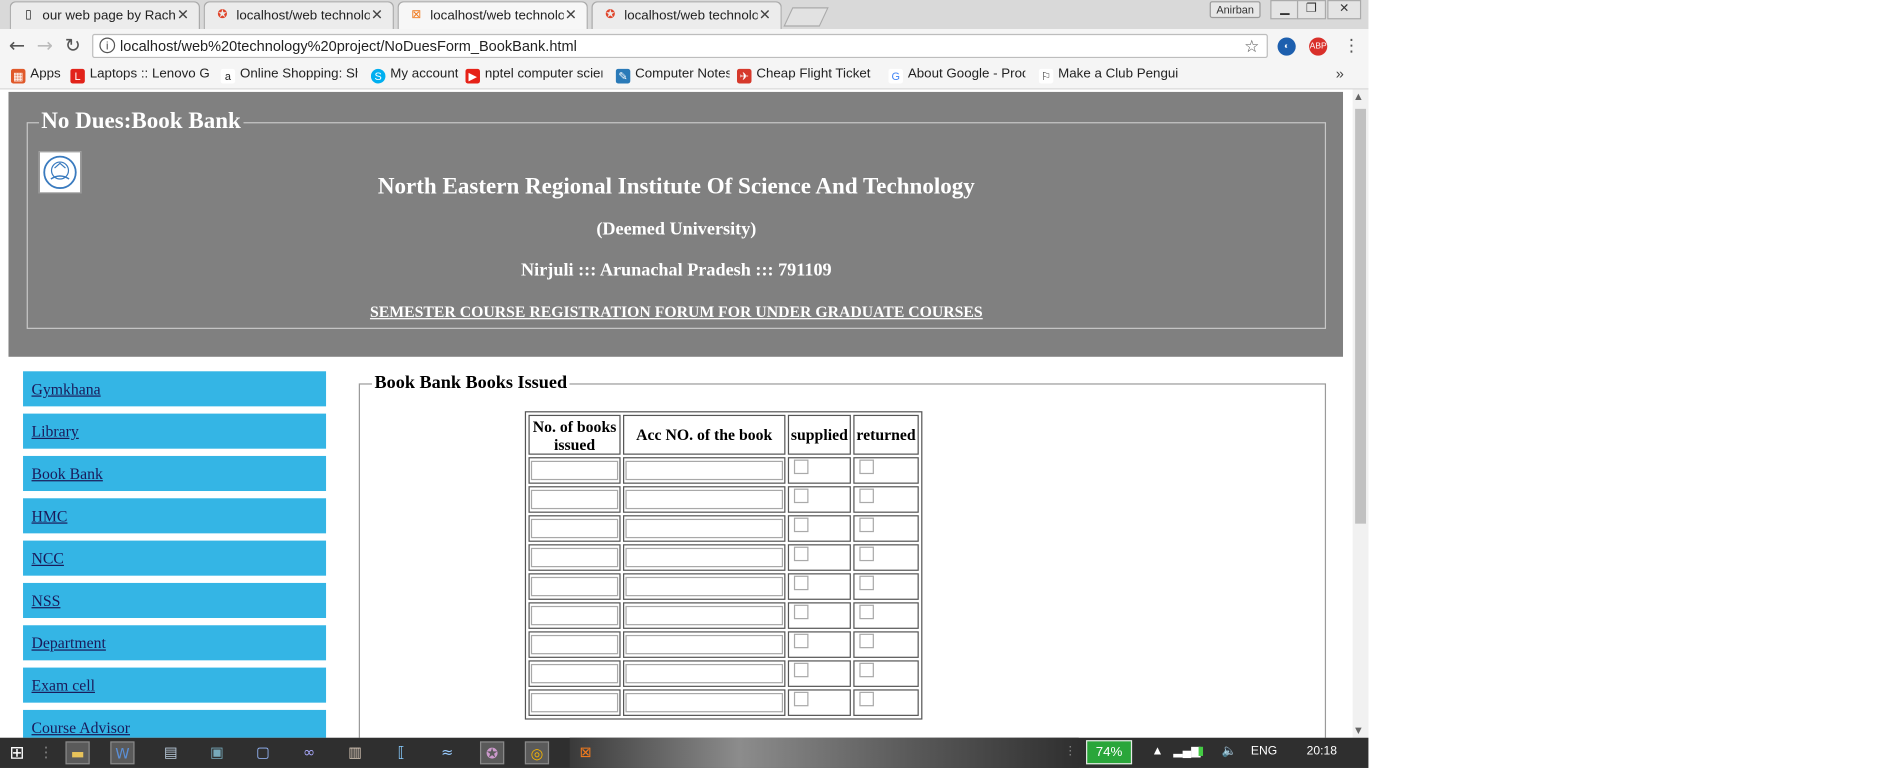  I want to click on nav-item-gymkhana: Gymkhana, so click(175, 389).